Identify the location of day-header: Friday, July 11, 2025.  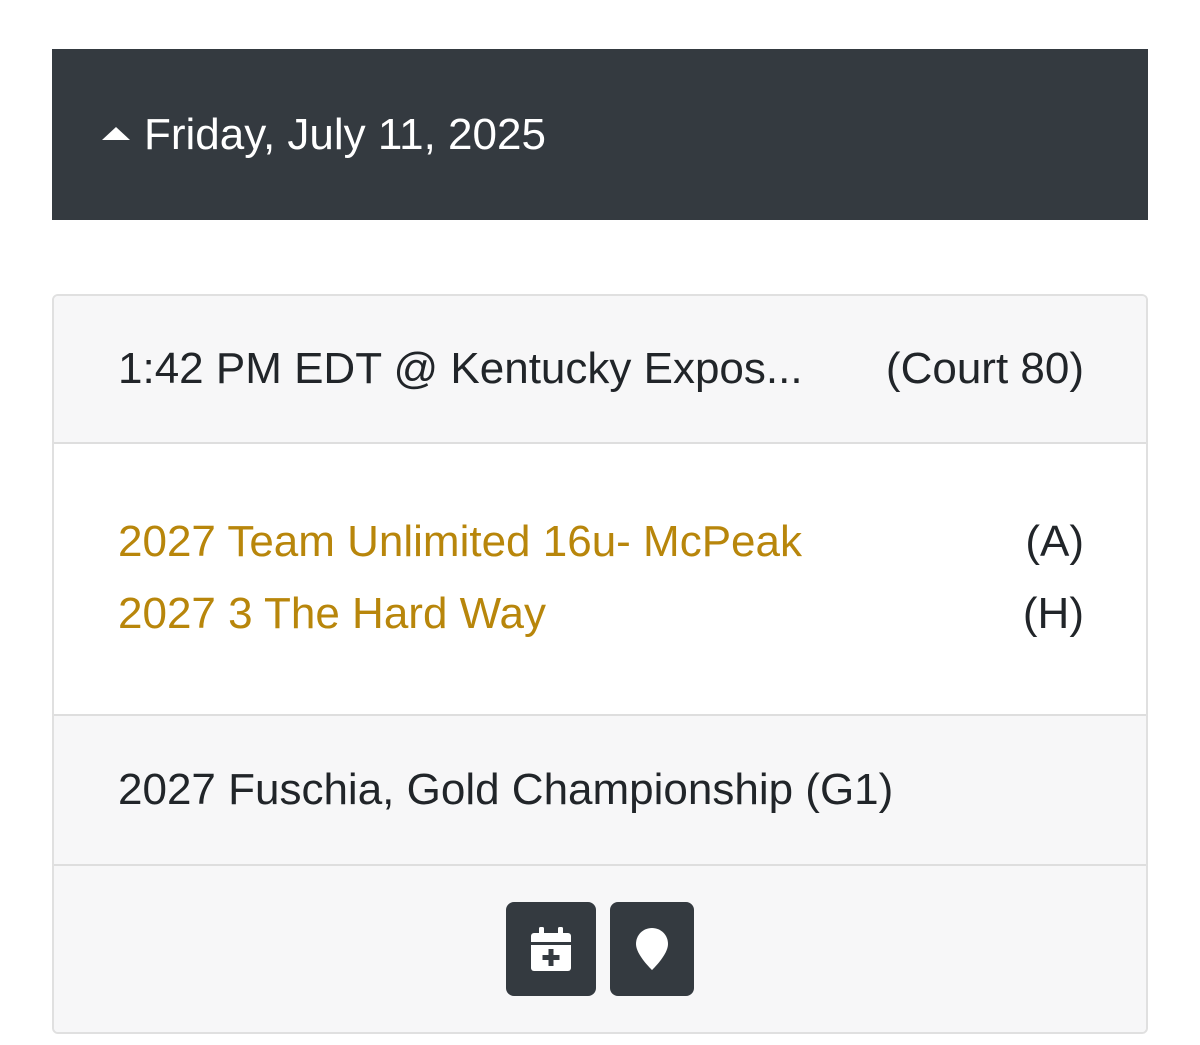
(600, 134).